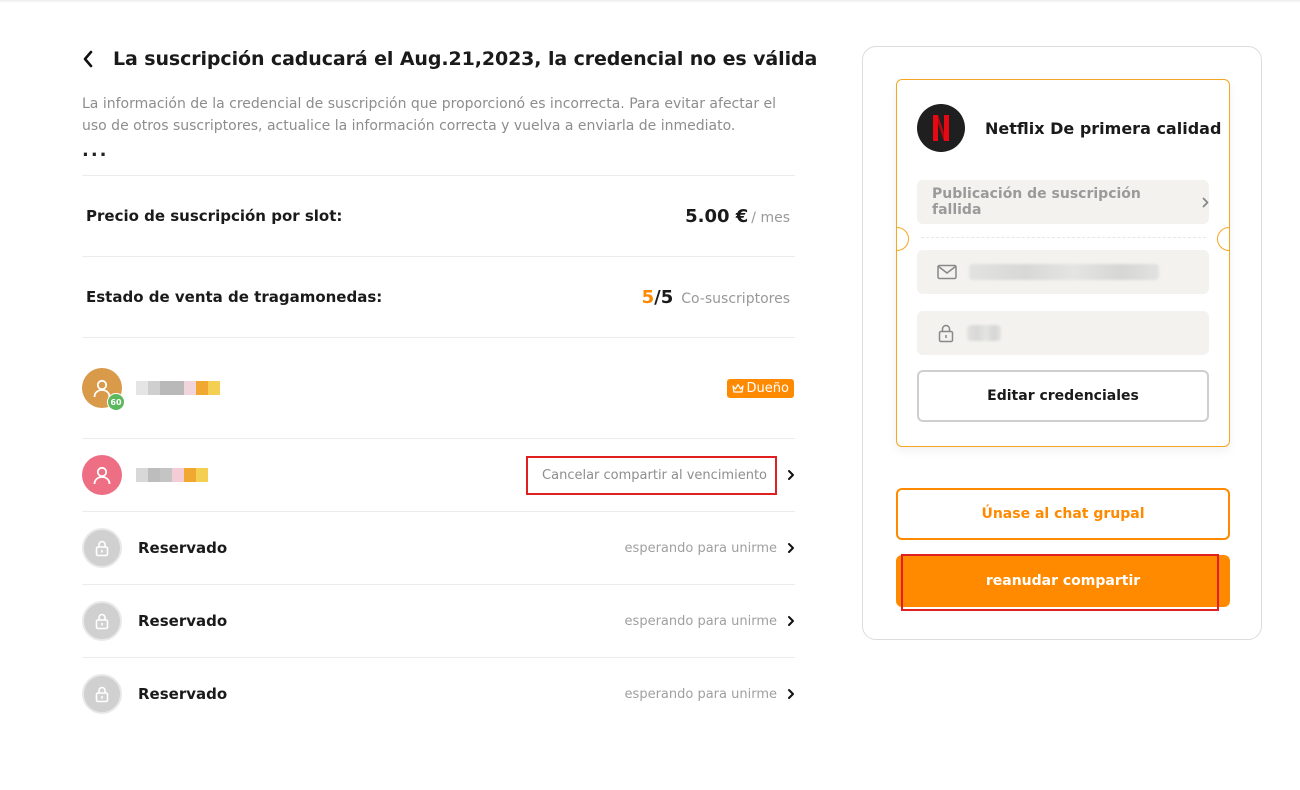  Describe the element at coordinates (438, 388) in the screenshot. I see `member-row-owner: 60 Dueño` at that location.